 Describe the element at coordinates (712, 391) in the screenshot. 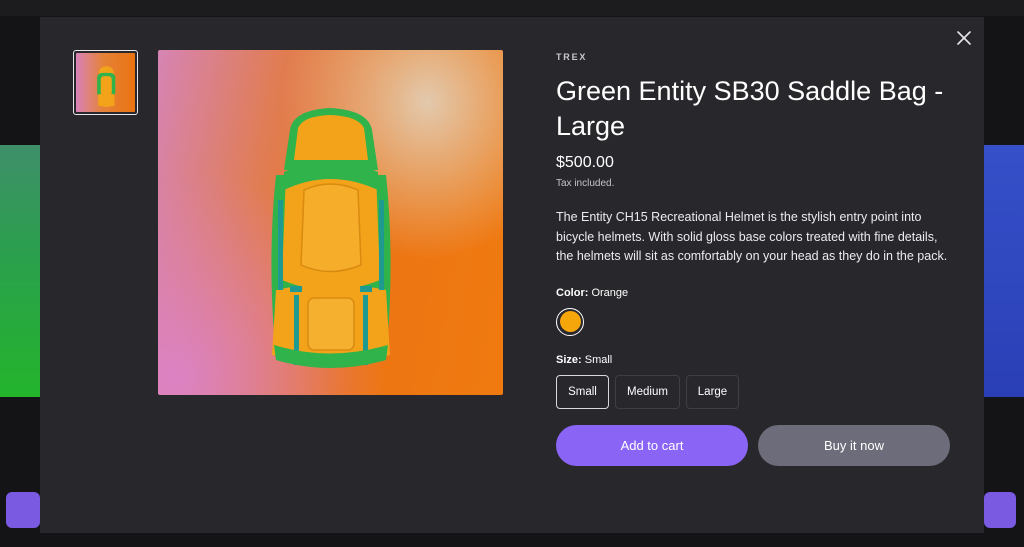

I see `size-option-large: Large` at that location.